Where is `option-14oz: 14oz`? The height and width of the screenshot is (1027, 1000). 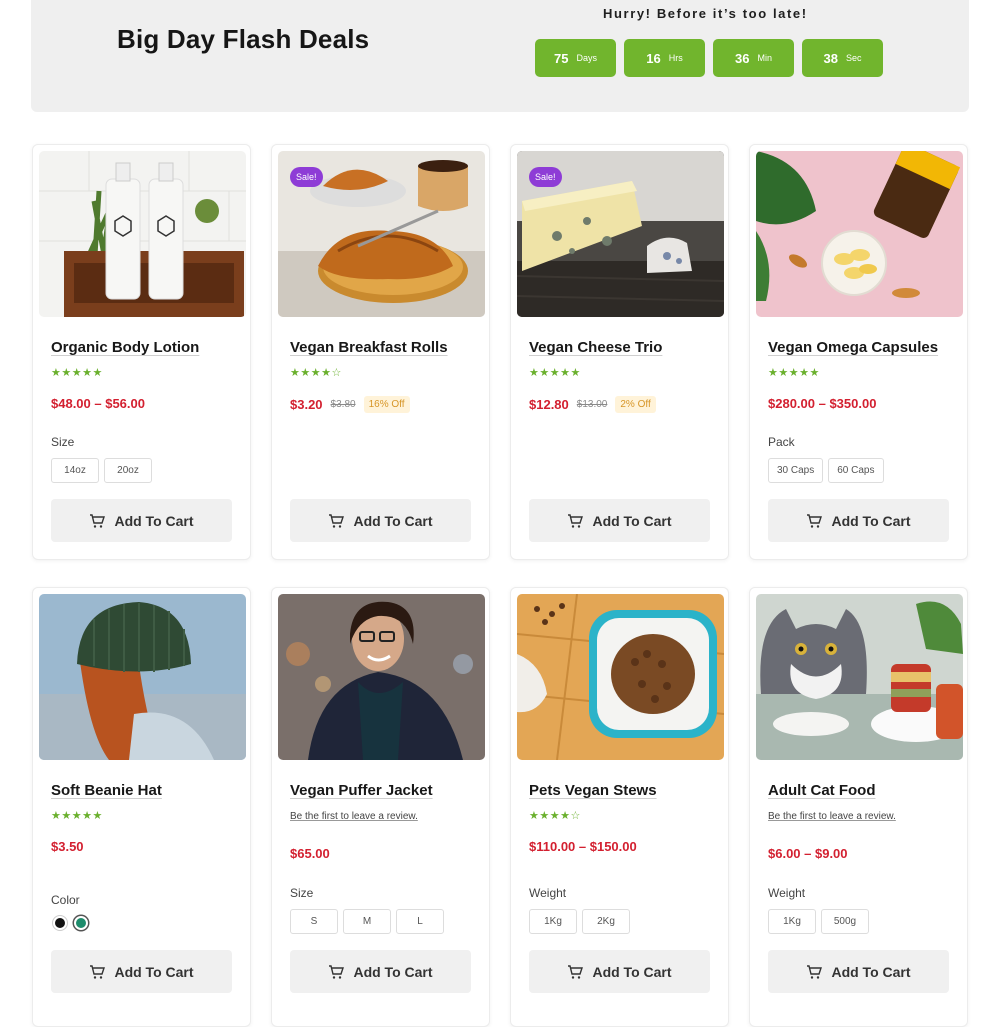 option-14oz: 14oz is located at coordinates (75, 470).